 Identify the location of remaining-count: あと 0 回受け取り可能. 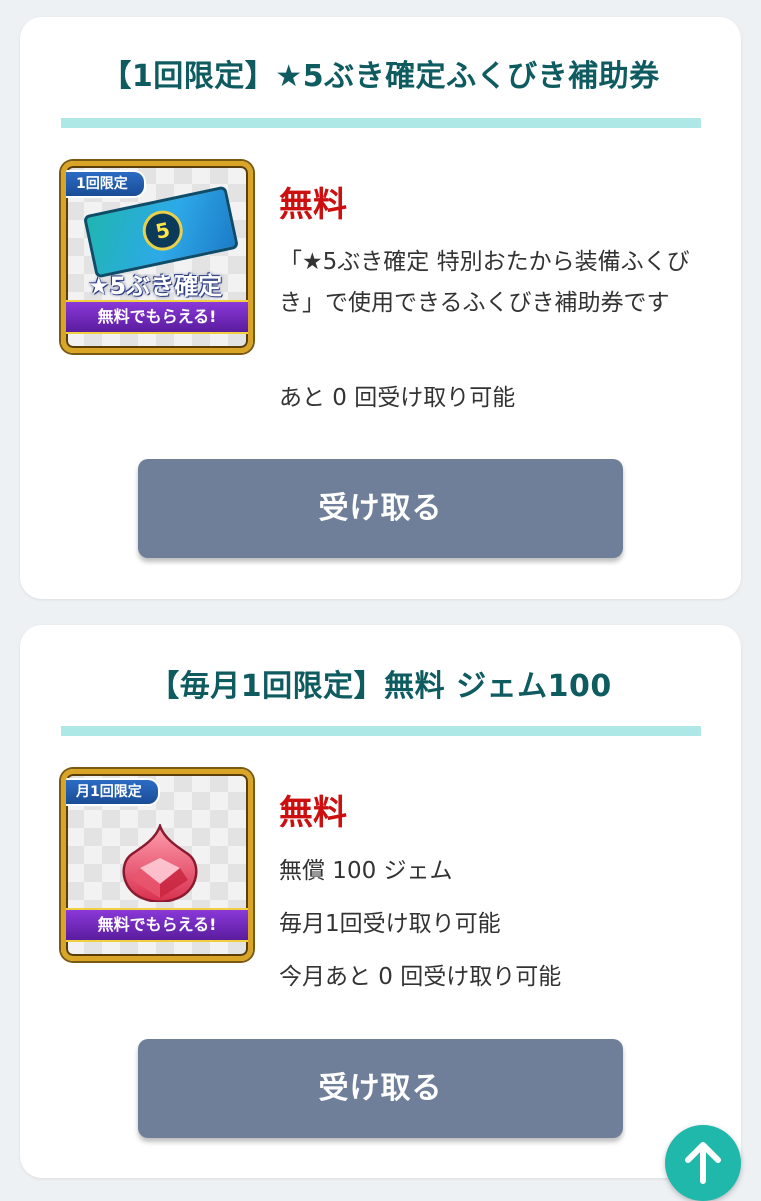
(397, 398).